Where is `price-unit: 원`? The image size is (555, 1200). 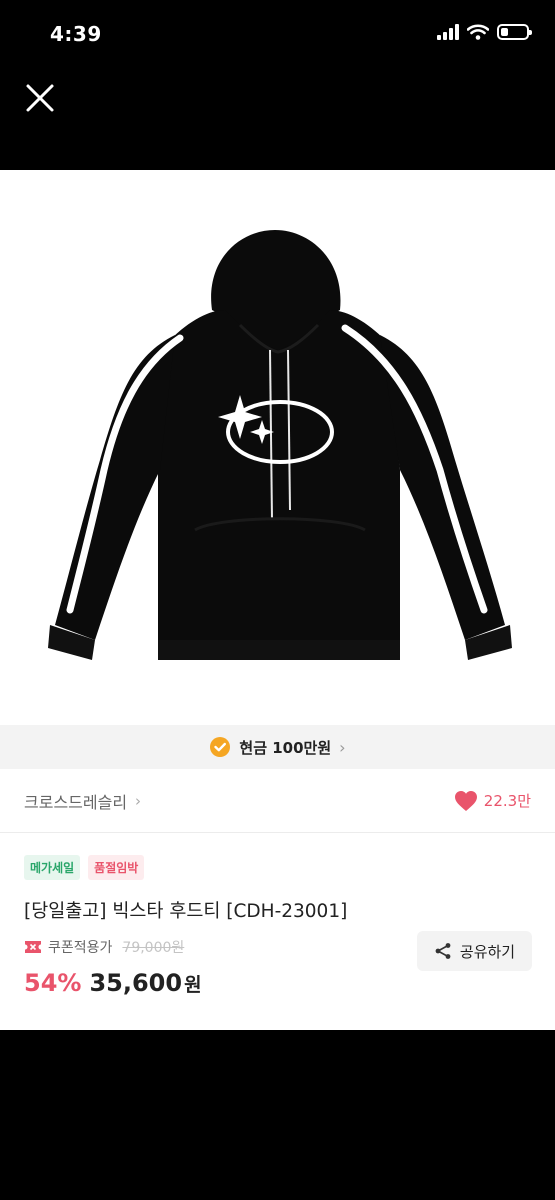
price-unit: 원 is located at coordinates (193, 985).